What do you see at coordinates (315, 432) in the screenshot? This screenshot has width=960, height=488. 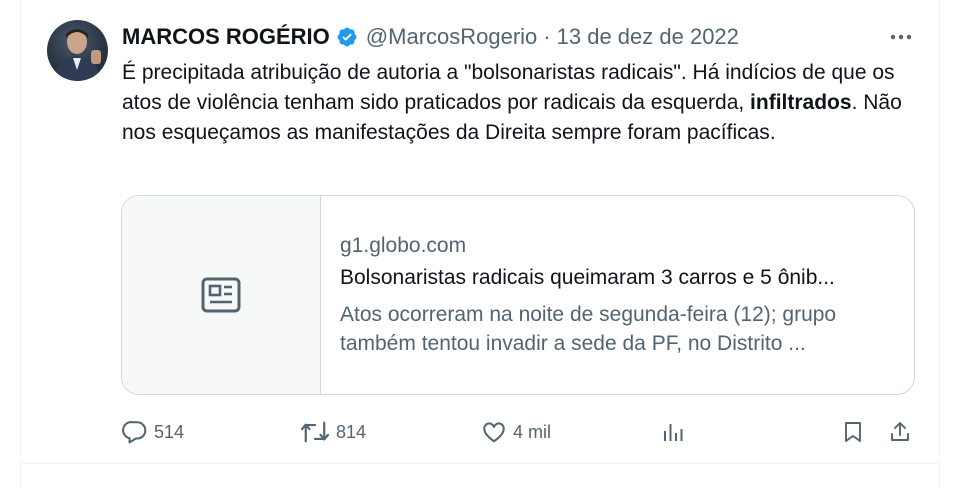 I see `repost-icon` at bounding box center [315, 432].